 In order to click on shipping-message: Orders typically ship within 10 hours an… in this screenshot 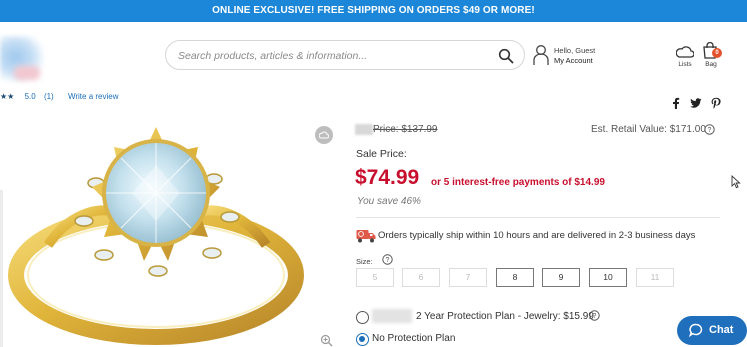, I will do `click(537, 235)`.